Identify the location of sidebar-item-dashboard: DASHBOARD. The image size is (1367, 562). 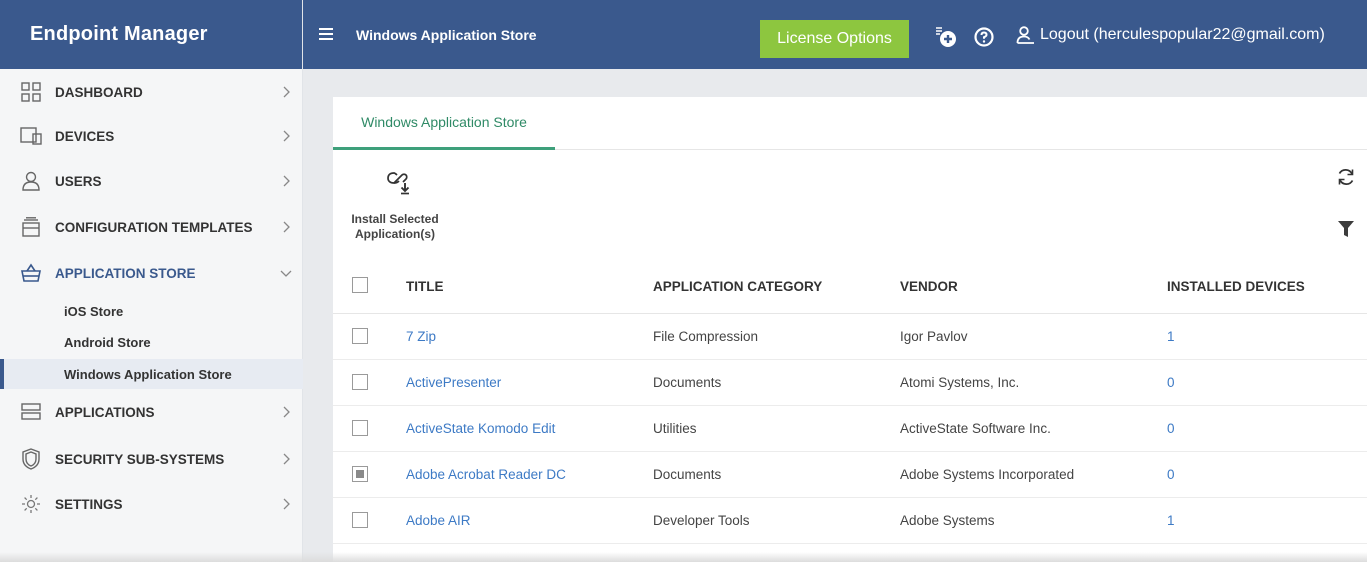
(151, 92).